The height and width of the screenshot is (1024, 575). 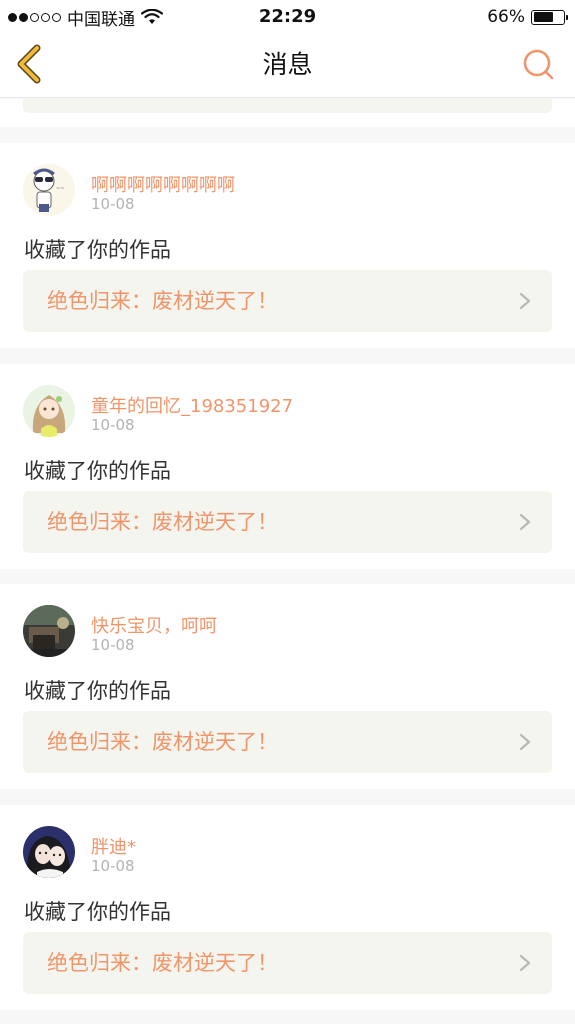 I want to click on username: 啊啊啊啊啊啊啊啊, so click(x=163, y=184).